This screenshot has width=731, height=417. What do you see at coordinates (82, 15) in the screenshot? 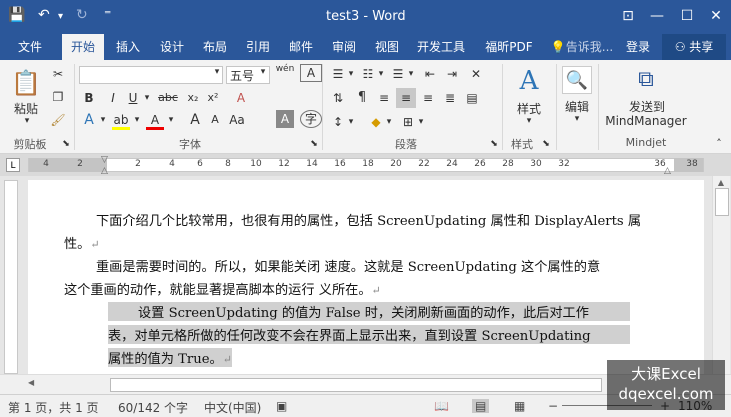
I see `redo-icon: ↻` at bounding box center [82, 15].